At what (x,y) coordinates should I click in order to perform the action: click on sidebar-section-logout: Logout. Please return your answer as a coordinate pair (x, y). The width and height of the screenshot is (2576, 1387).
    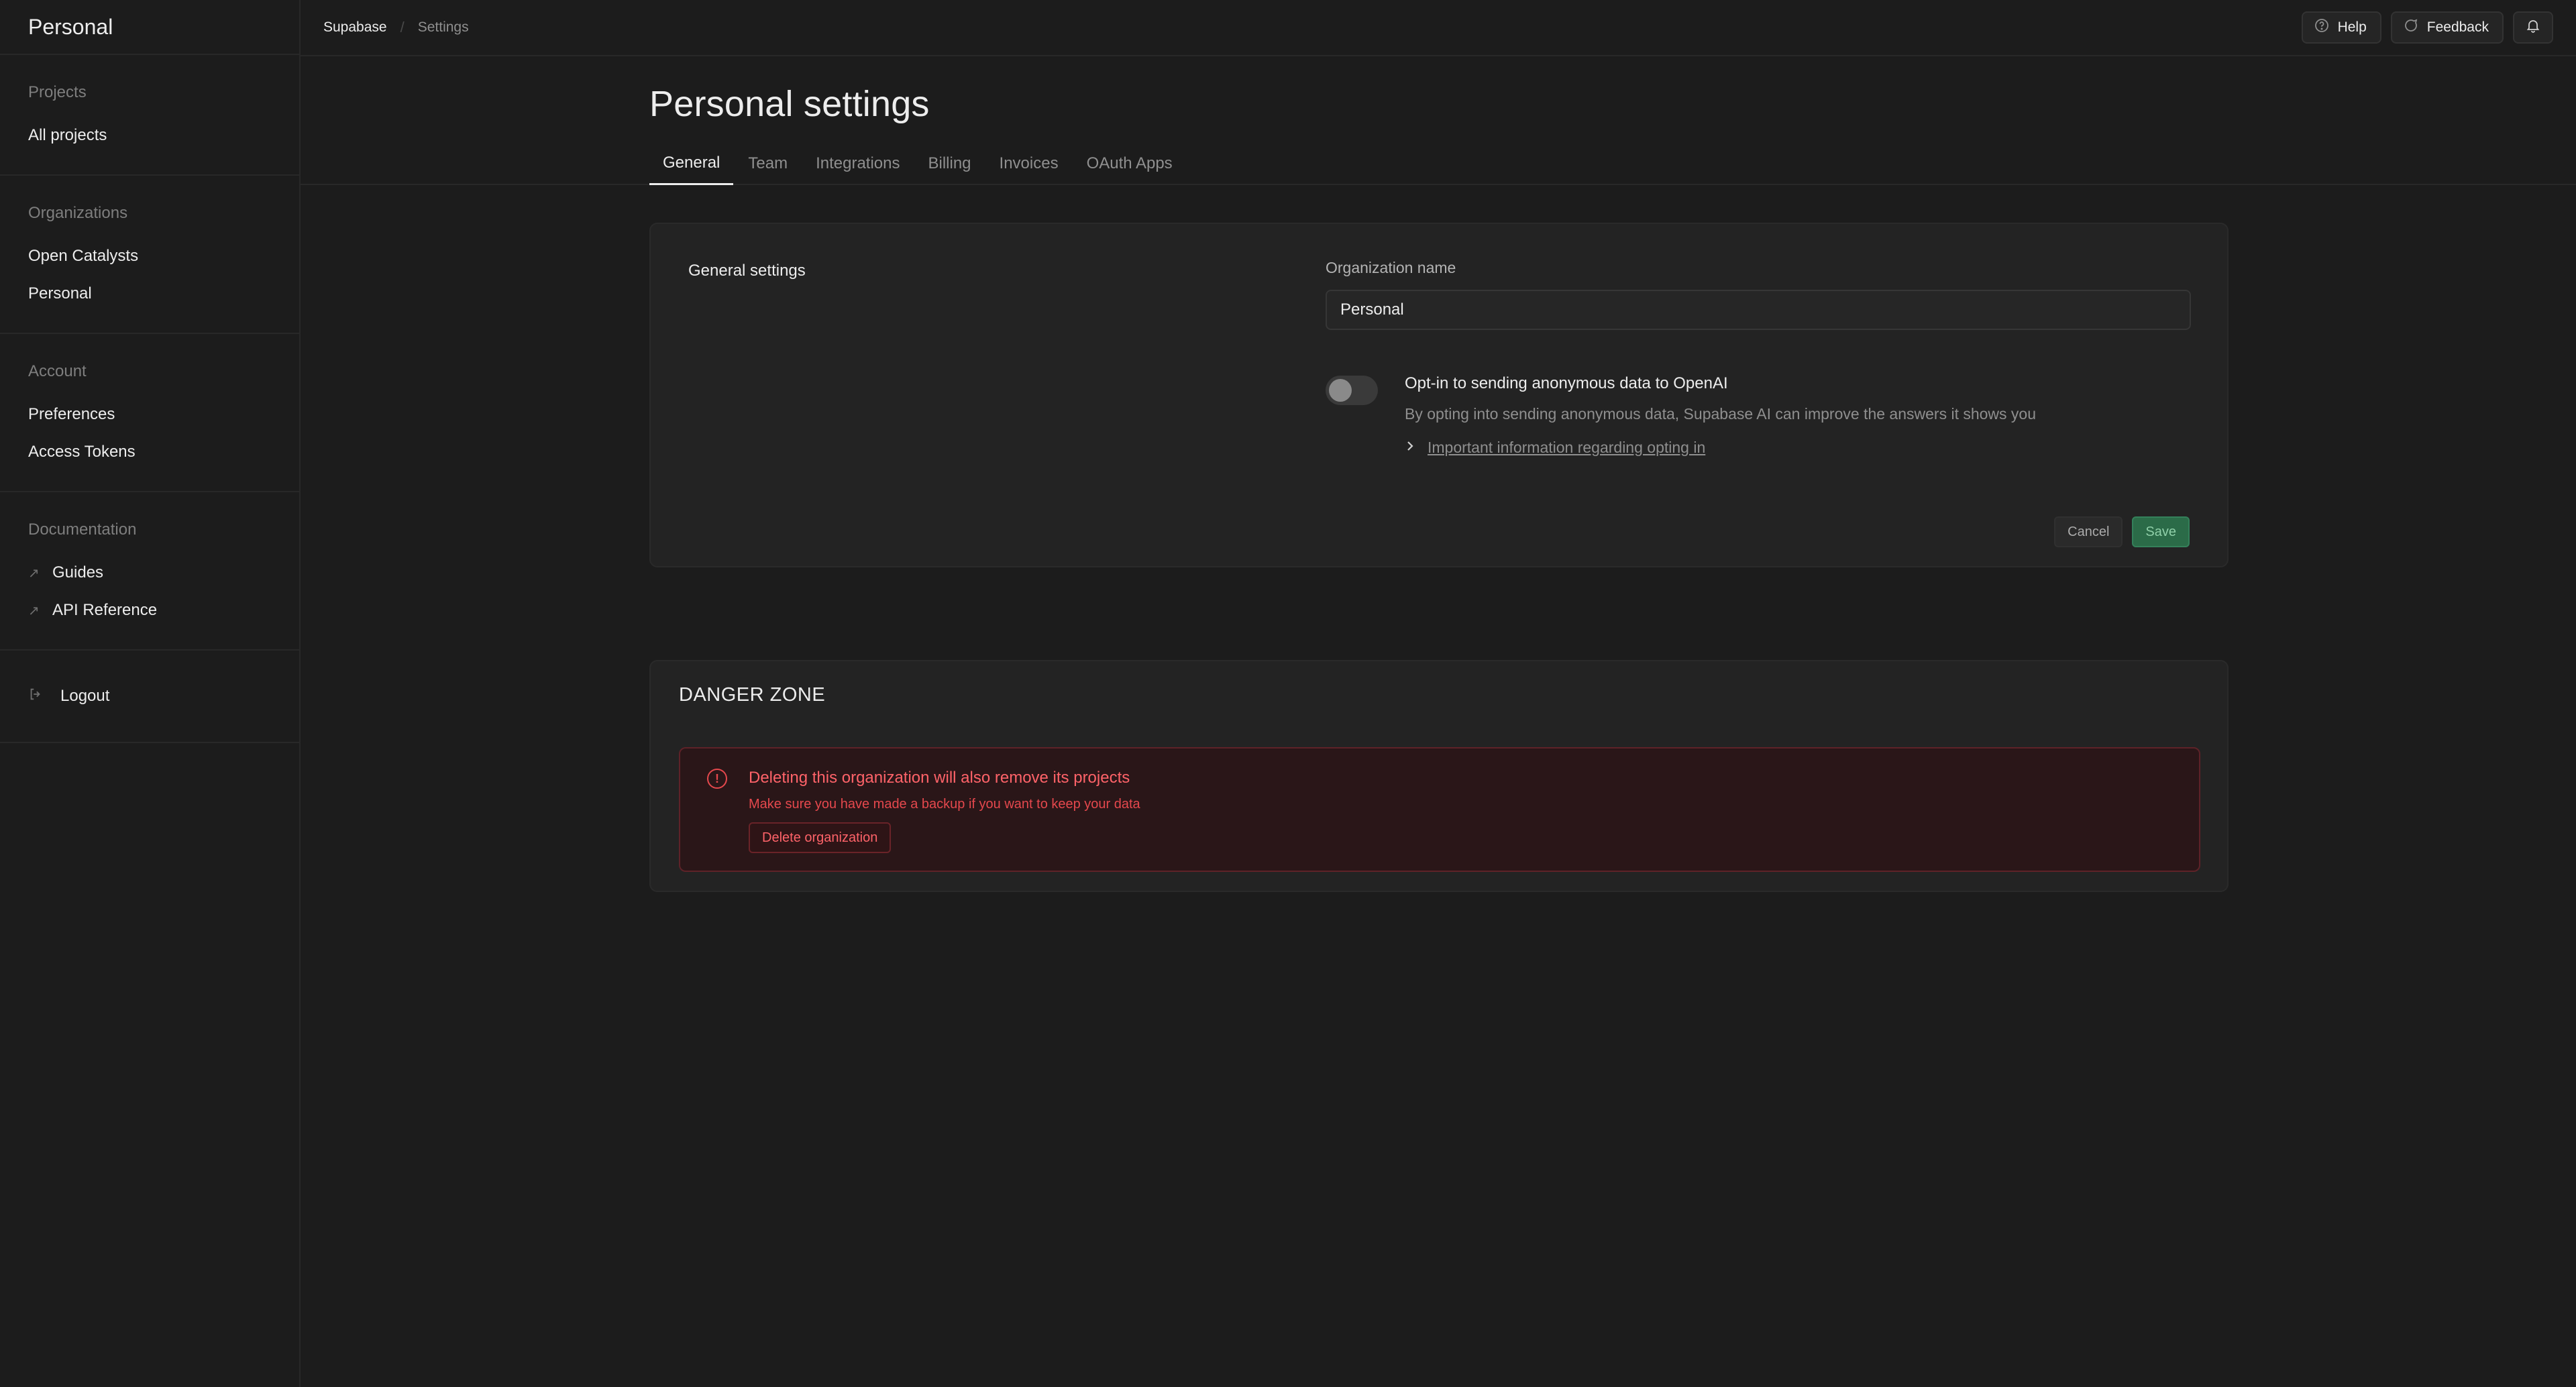
    Looking at the image, I should click on (149, 697).